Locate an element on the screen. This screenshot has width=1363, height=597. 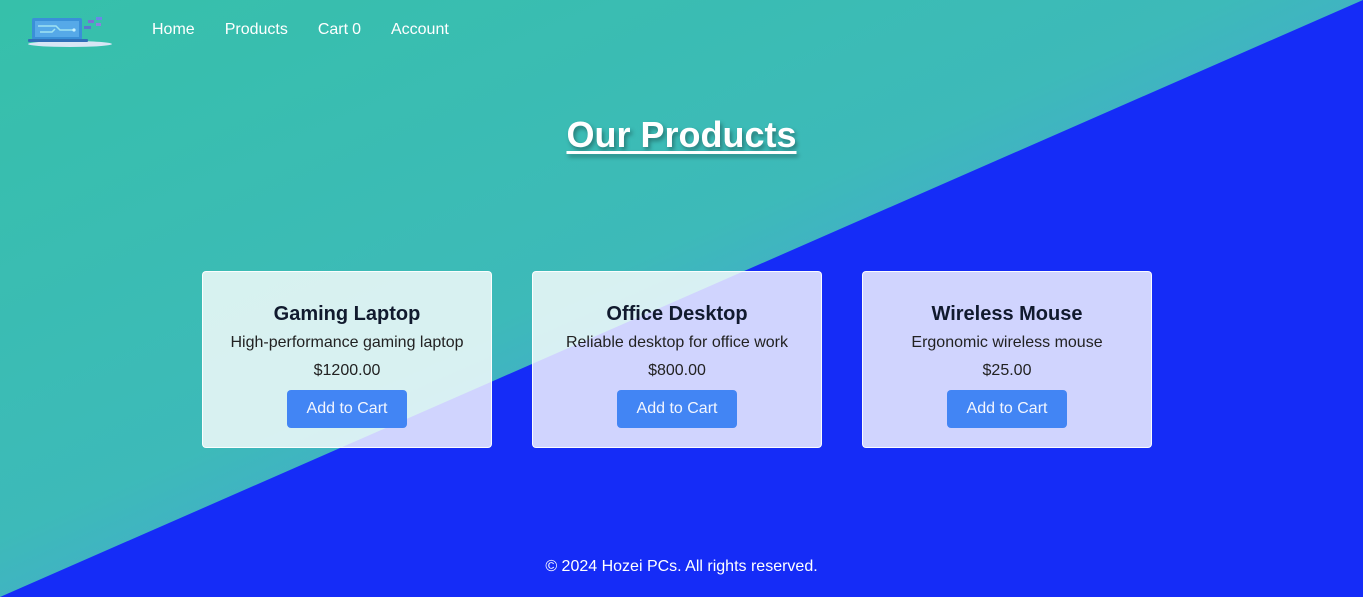
product-price: $25.00 is located at coordinates (1007, 370).